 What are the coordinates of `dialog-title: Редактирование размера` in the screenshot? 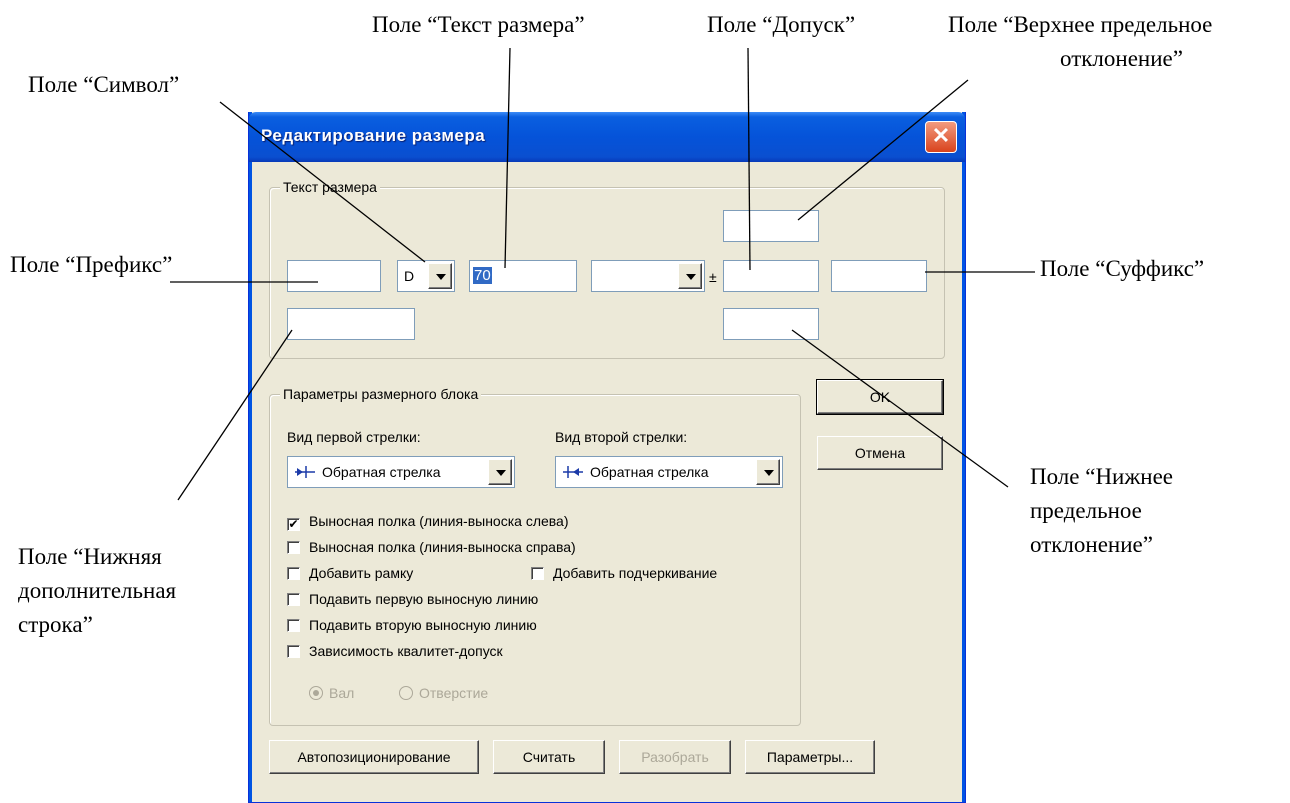 It's located at (373, 135).